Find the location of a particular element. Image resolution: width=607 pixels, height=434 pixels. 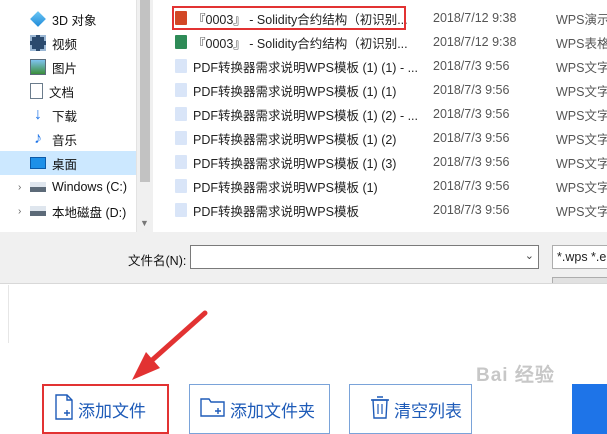

nav-item-music: ♪ 音乐 is located at coordinates (68, 139).